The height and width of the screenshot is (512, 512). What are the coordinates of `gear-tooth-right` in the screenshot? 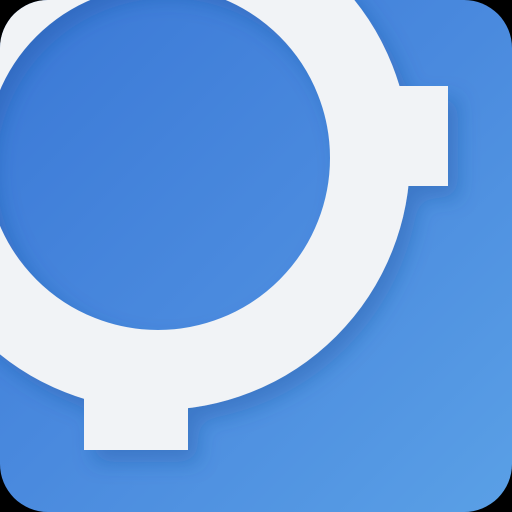 It's located at (413, 136).